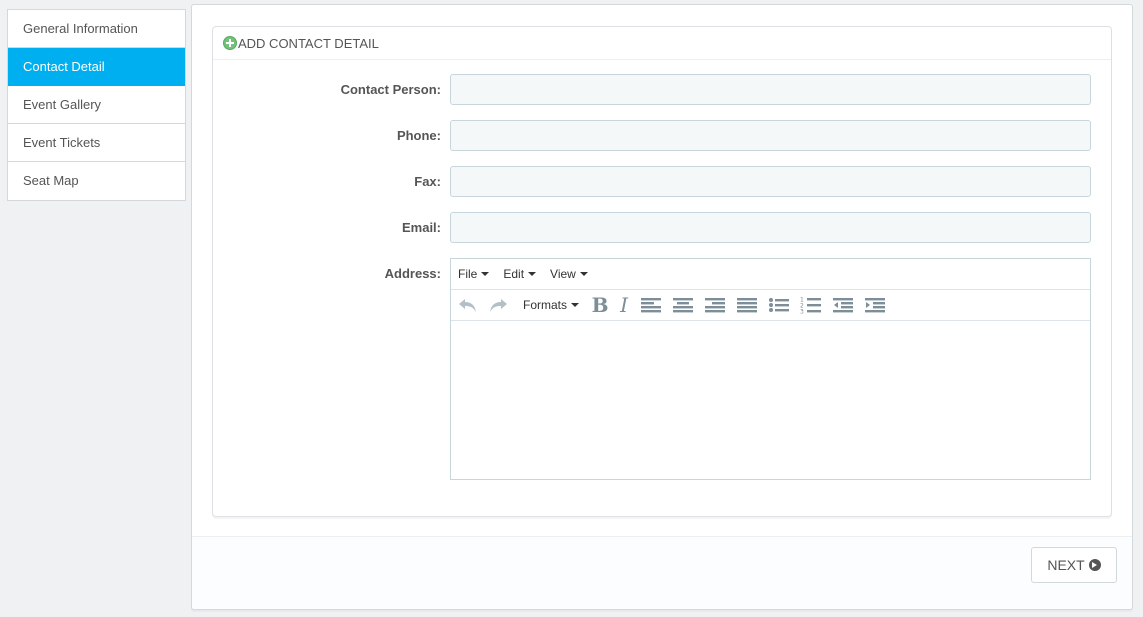 Image resolution: width=1143 pixels, height=617 pixels. I want to click on arrow-circle-right-icon, so click(1094, 565).